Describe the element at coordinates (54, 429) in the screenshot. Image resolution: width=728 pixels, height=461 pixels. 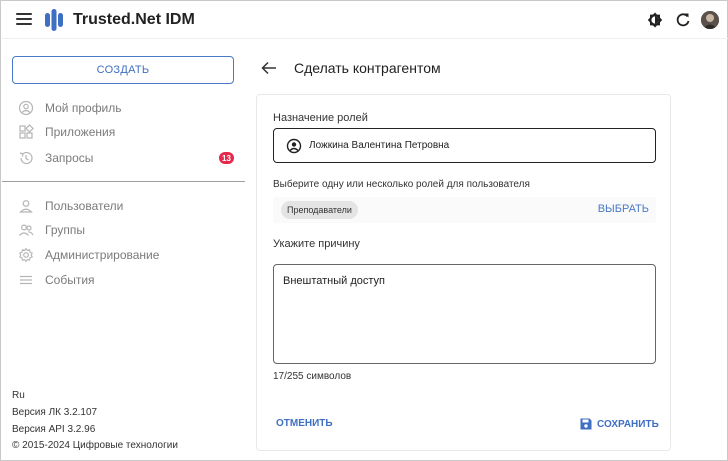
I see `version-api: Версия API 3.2.96` at that location.